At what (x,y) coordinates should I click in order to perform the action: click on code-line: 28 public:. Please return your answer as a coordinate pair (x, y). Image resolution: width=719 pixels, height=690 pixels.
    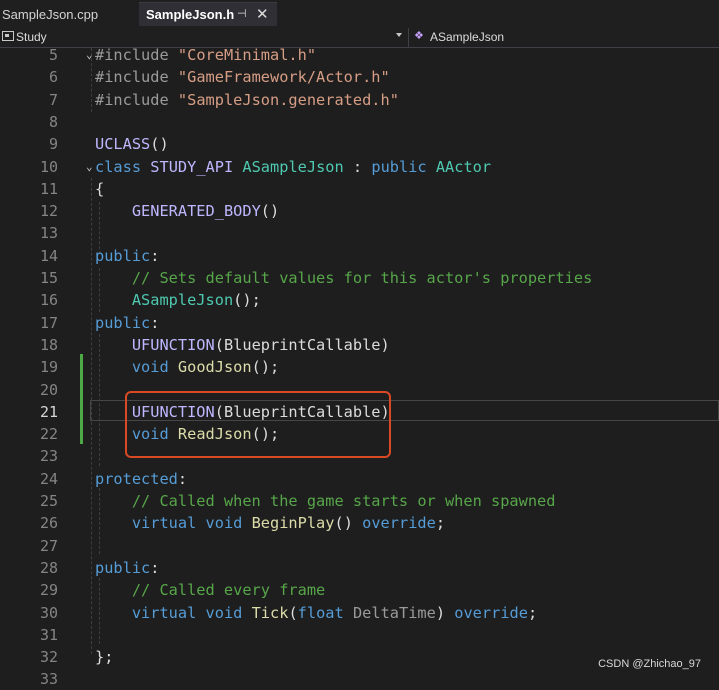
    Looking at the image, I should click on (359, 568).